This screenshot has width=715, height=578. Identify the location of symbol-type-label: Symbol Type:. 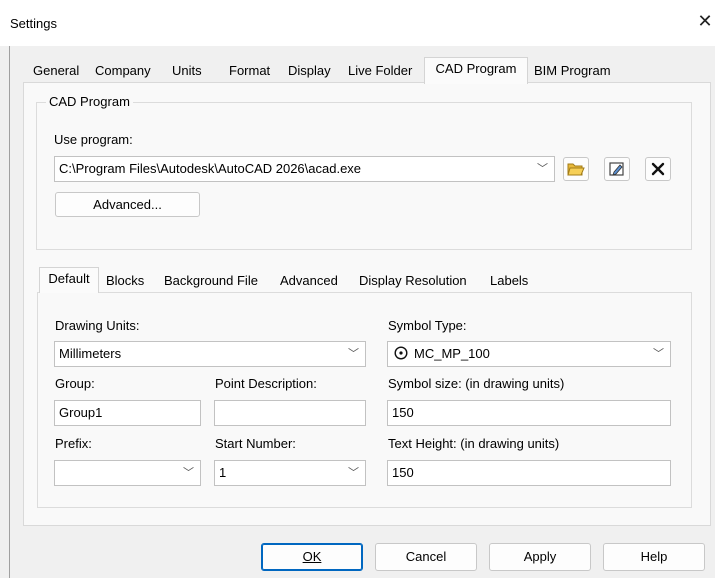
(427, 325).